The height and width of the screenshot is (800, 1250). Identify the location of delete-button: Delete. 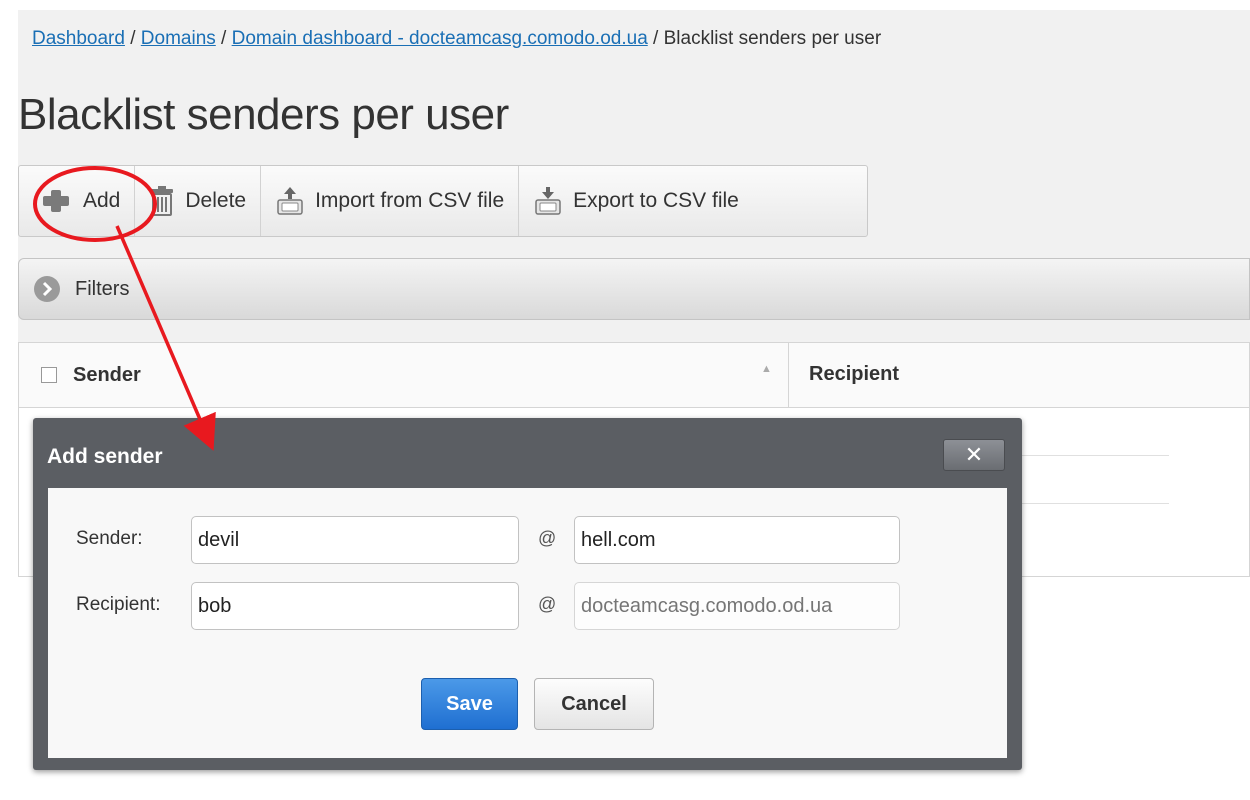
(198, 201).